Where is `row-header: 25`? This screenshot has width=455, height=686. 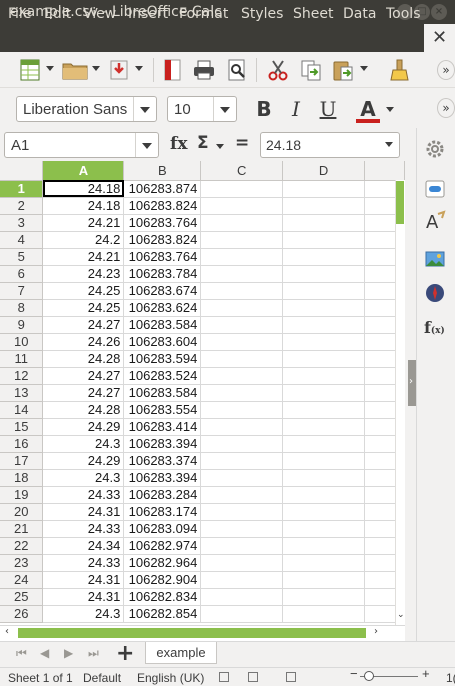 row-header: 25 is located at coordinates (22, 597).